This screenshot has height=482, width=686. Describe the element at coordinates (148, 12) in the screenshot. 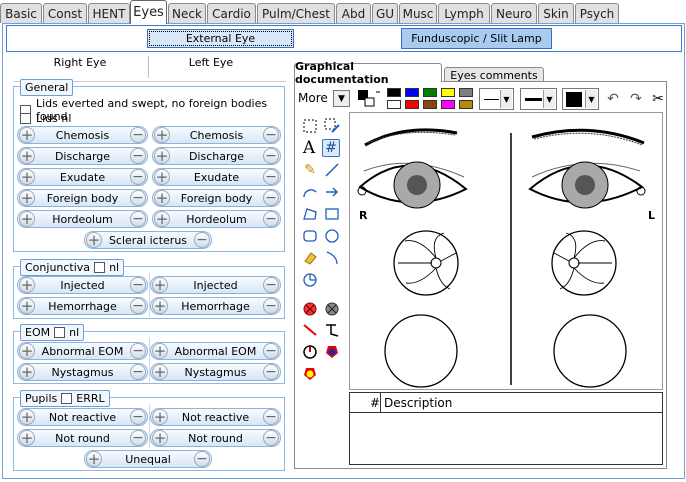

I see `tab-eyes: Eyes` at that location.